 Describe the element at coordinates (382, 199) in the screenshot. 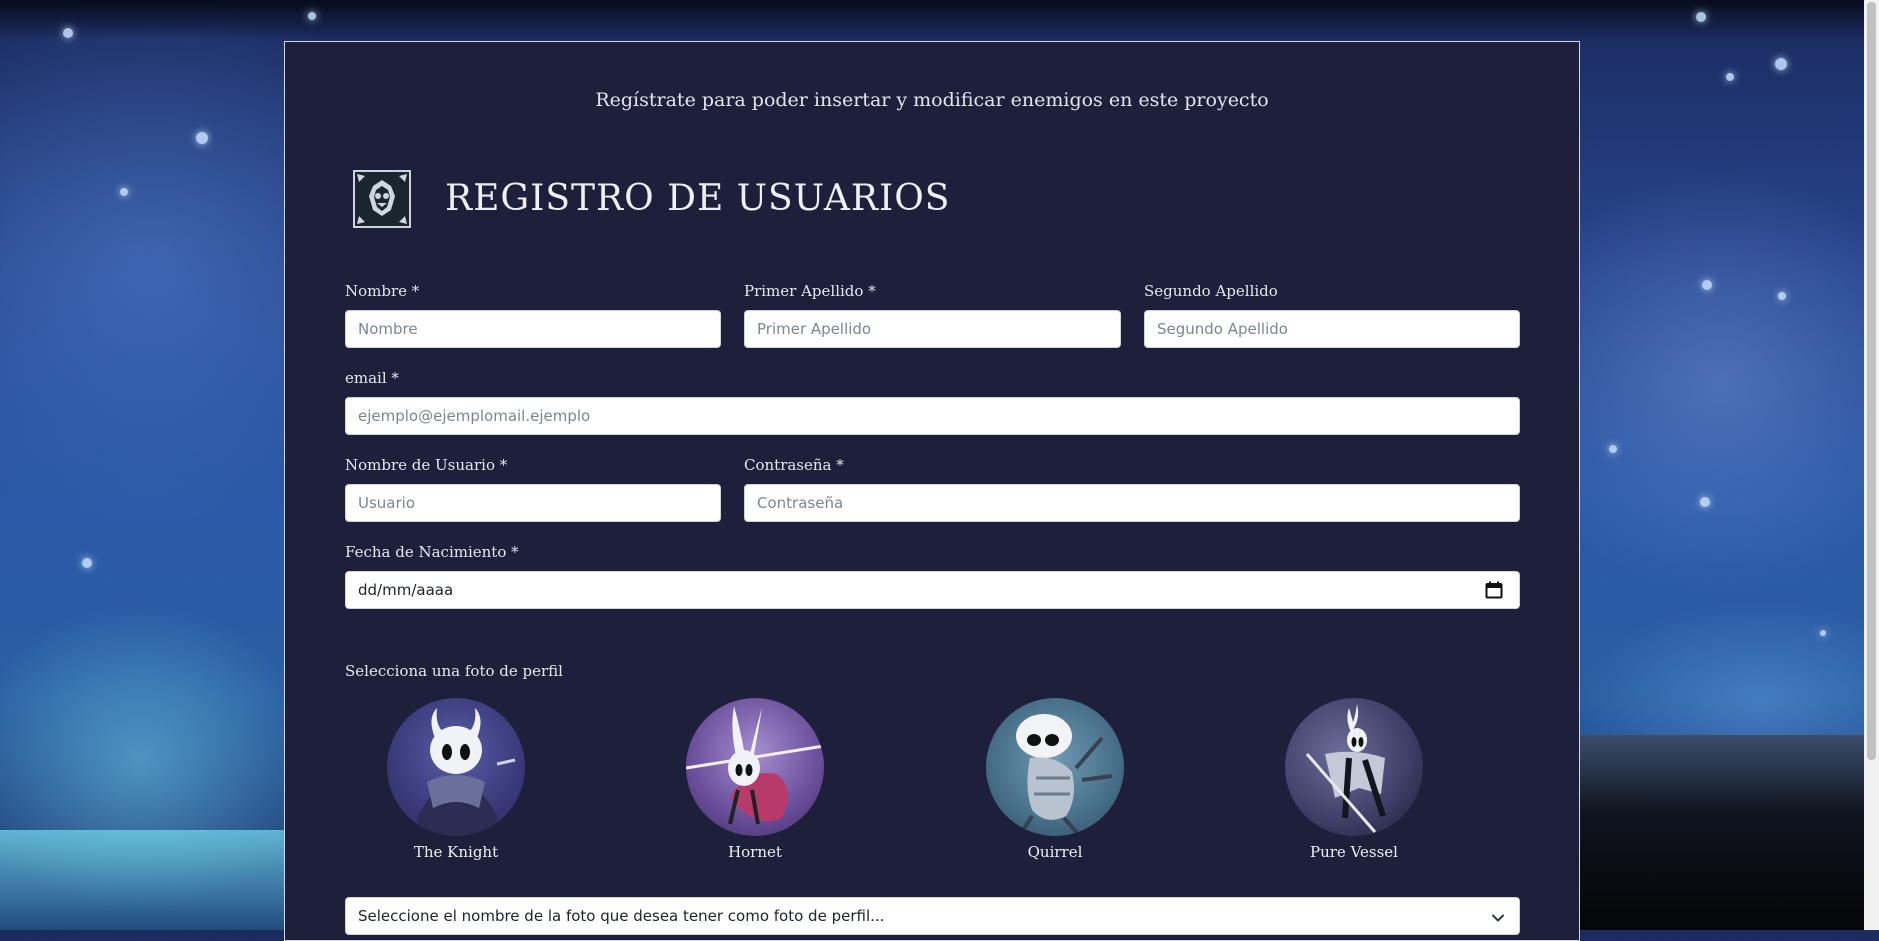

I see `shield-logo-icon` at that location.